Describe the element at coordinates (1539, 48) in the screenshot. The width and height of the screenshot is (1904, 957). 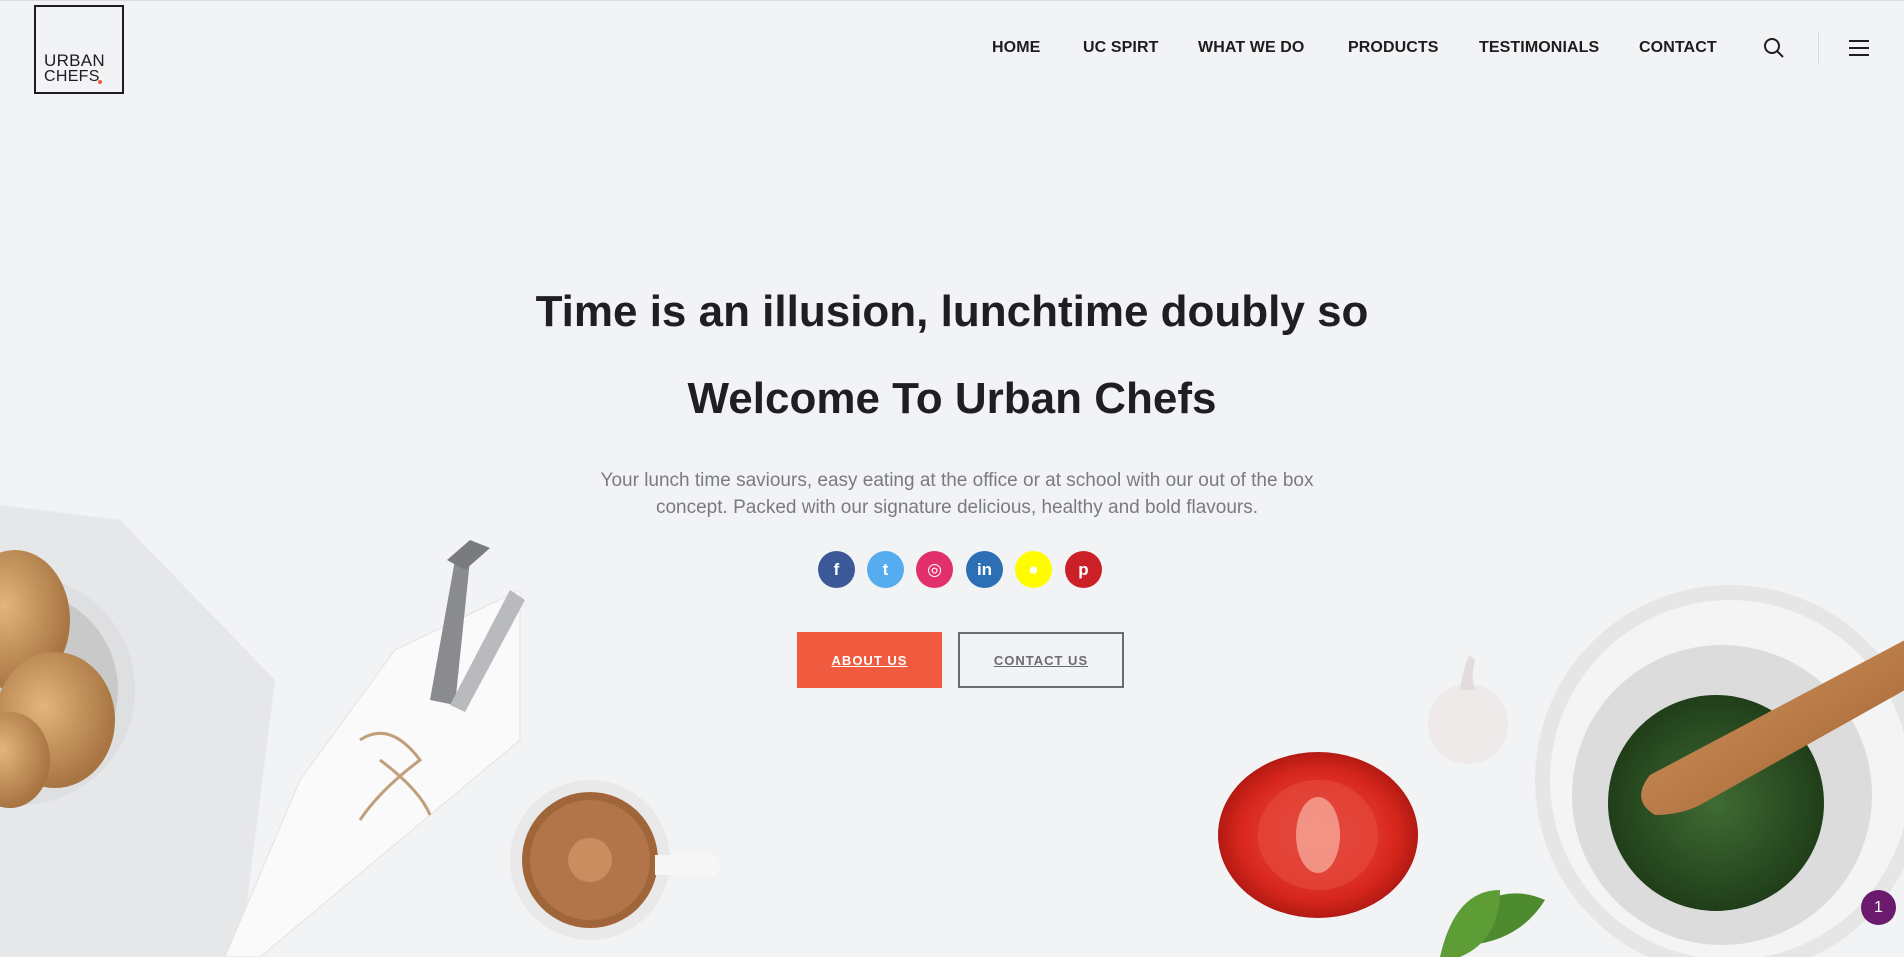
I see `nav-testimonials: TESTIMONIALS` at that location.